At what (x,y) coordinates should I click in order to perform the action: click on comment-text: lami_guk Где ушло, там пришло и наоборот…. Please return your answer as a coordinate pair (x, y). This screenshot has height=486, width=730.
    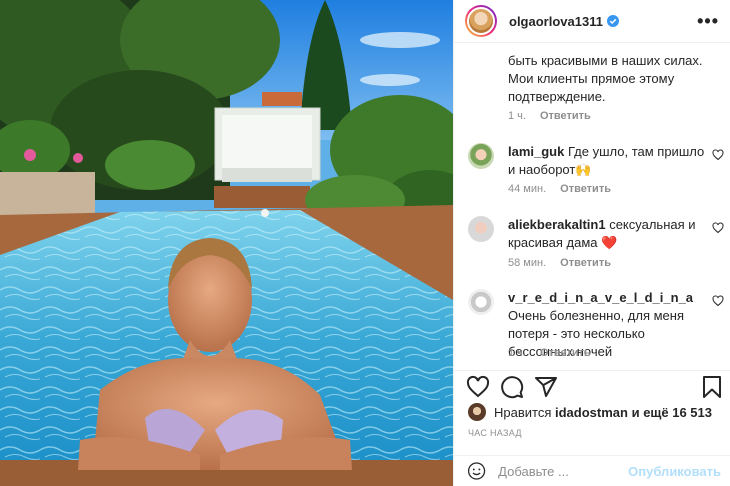
    Looking at the image, I should click on (608, 161).